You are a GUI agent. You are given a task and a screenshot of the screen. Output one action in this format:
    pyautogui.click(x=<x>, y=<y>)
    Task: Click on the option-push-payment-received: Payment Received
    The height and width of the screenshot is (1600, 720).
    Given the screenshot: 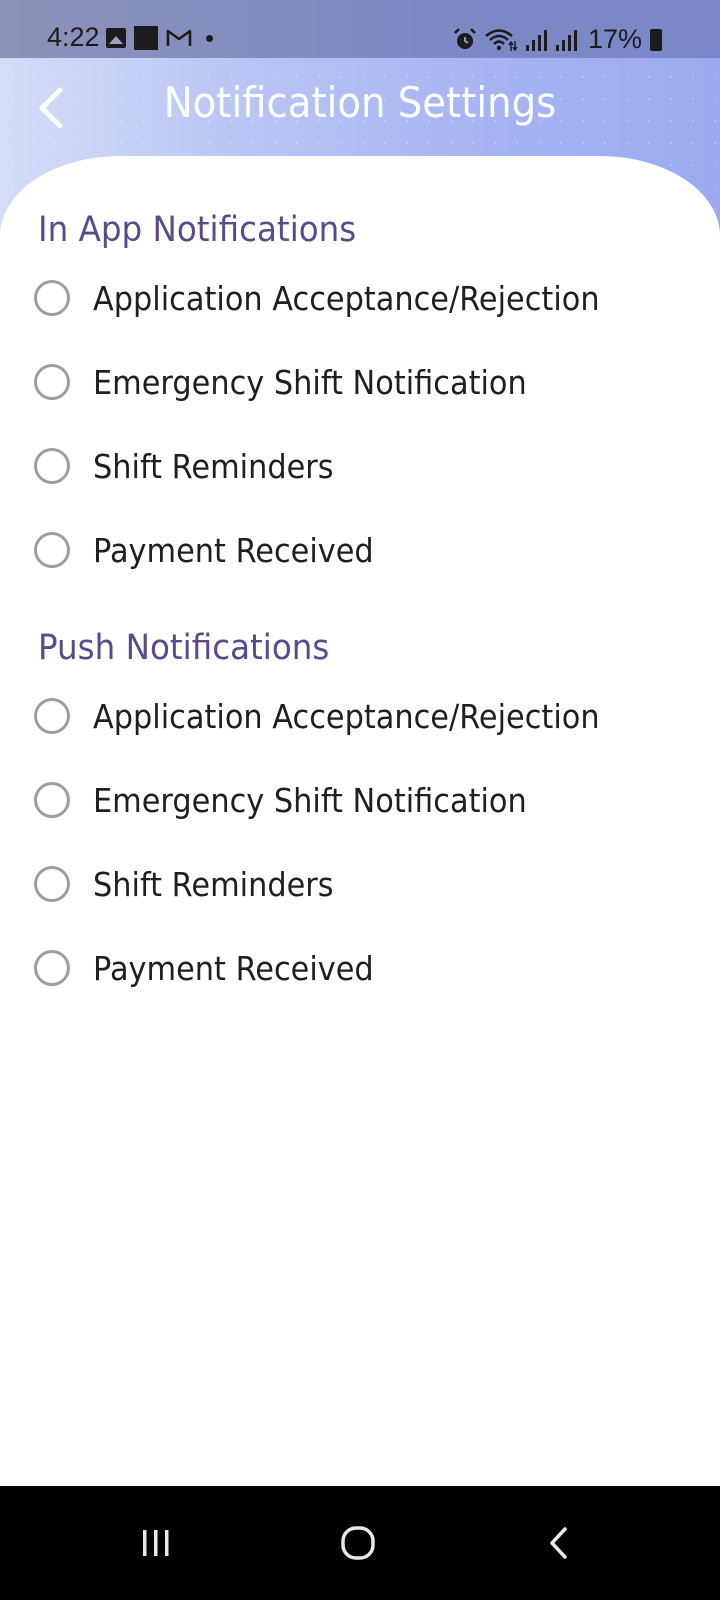 What is the action you would take?
    pyautogui.click(x=216, y=968)
    